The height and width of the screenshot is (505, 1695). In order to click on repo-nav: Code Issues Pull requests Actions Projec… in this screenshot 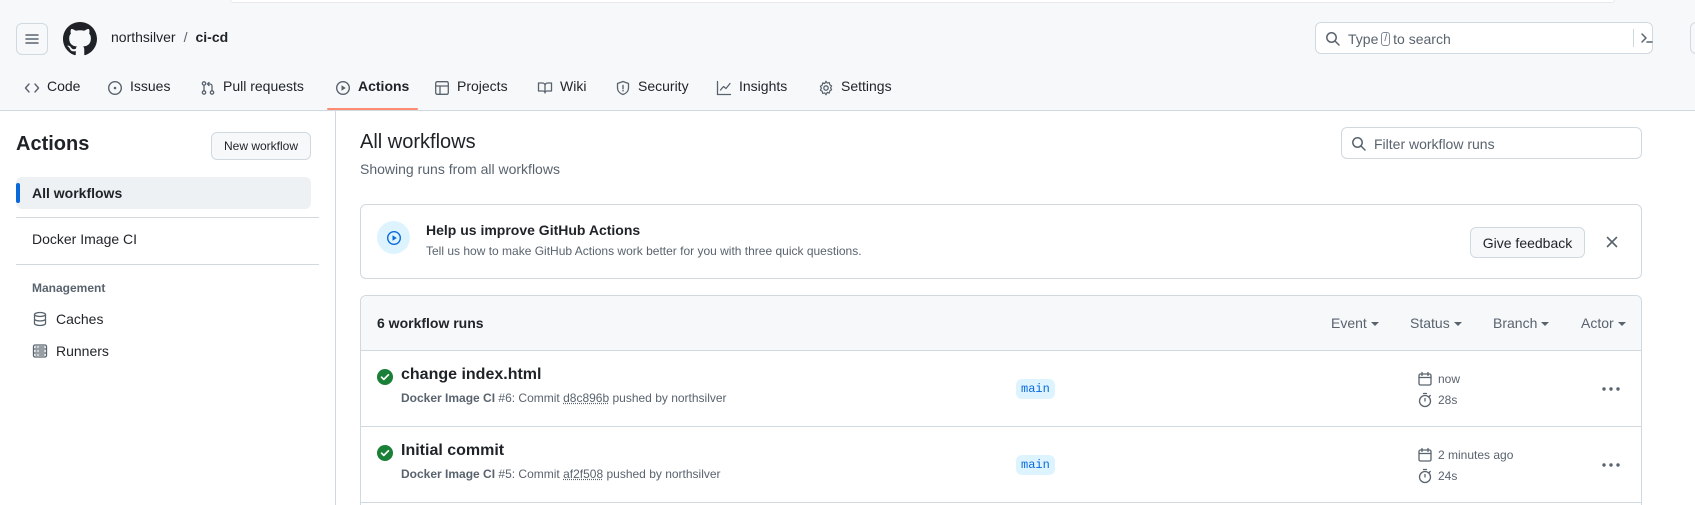, I will do `click(847, 90)`.